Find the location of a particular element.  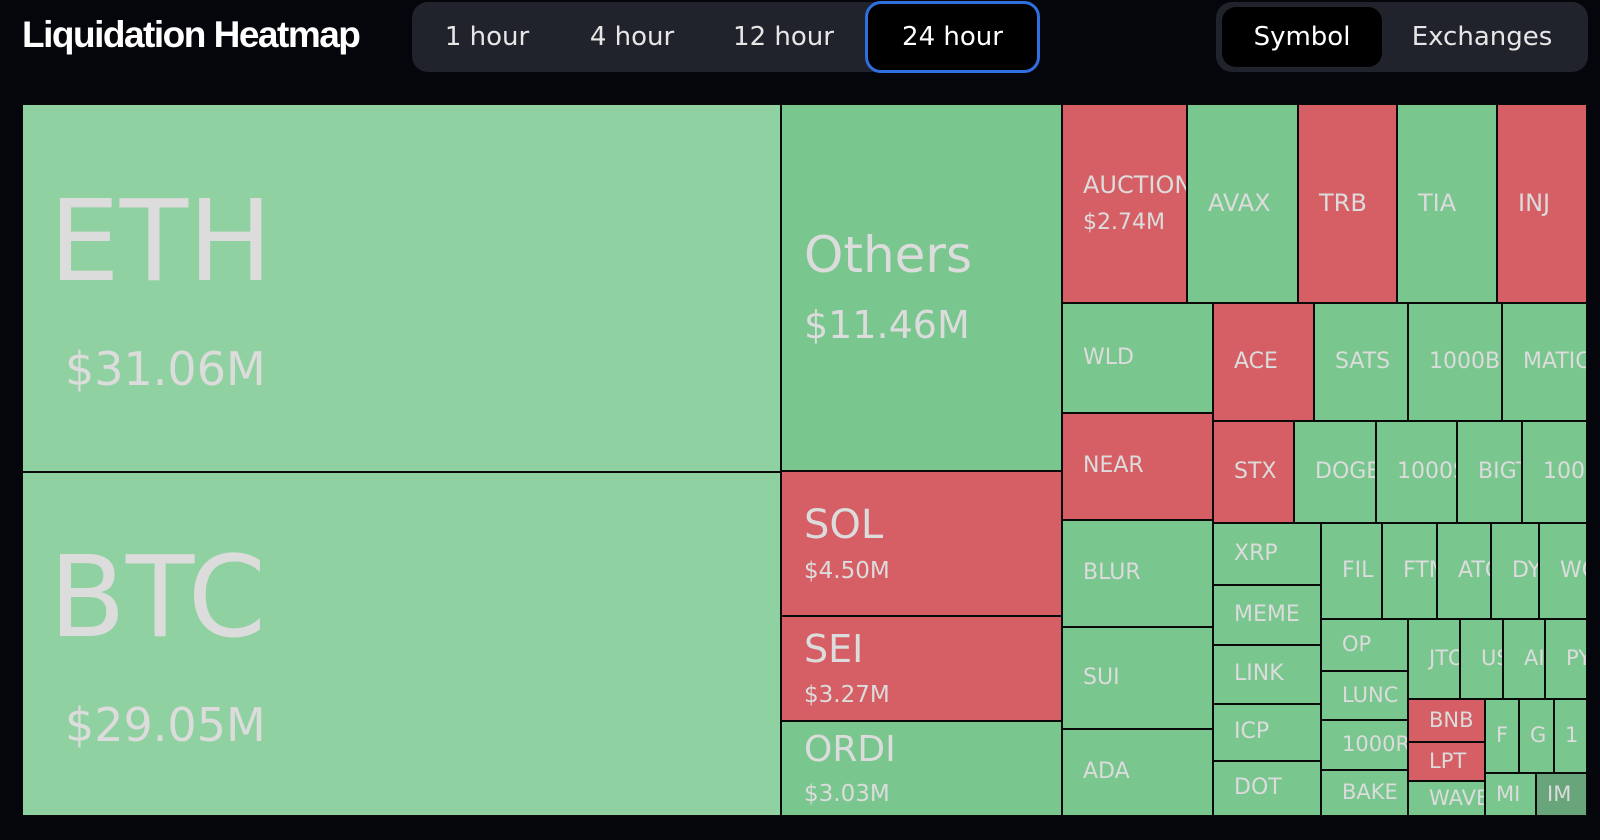

tile-auction: AUCTION $2.74M is located at coordinates (1124, 203).